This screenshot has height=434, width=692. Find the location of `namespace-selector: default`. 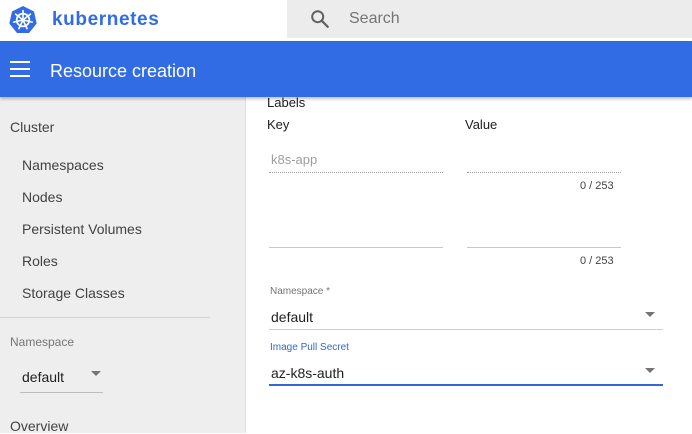

namespace-selector: default is located at coordinates (61, 376).